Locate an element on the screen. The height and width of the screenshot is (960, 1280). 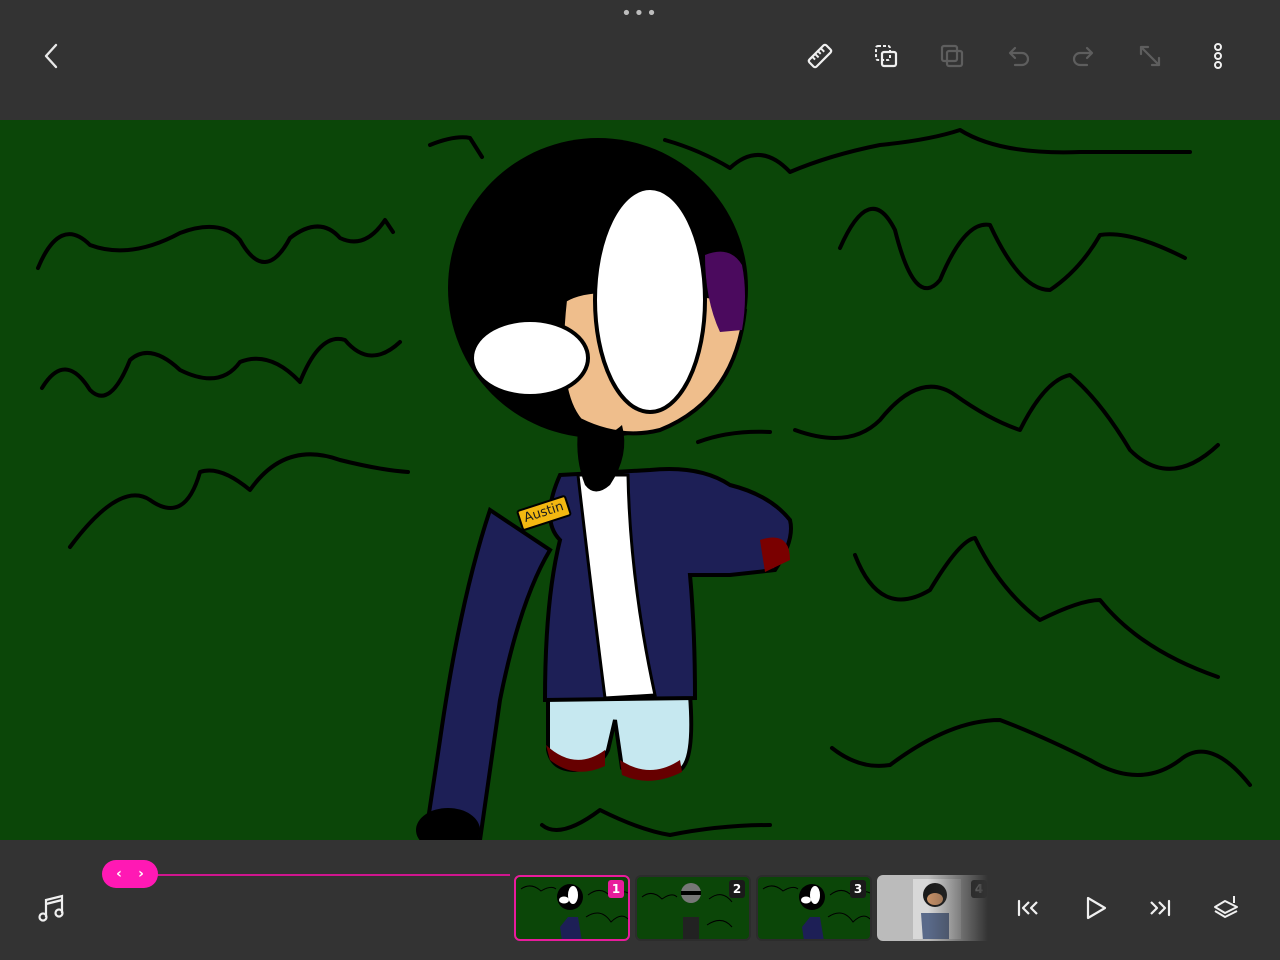
frame-number: 3 is located at coordinates (858, 889).